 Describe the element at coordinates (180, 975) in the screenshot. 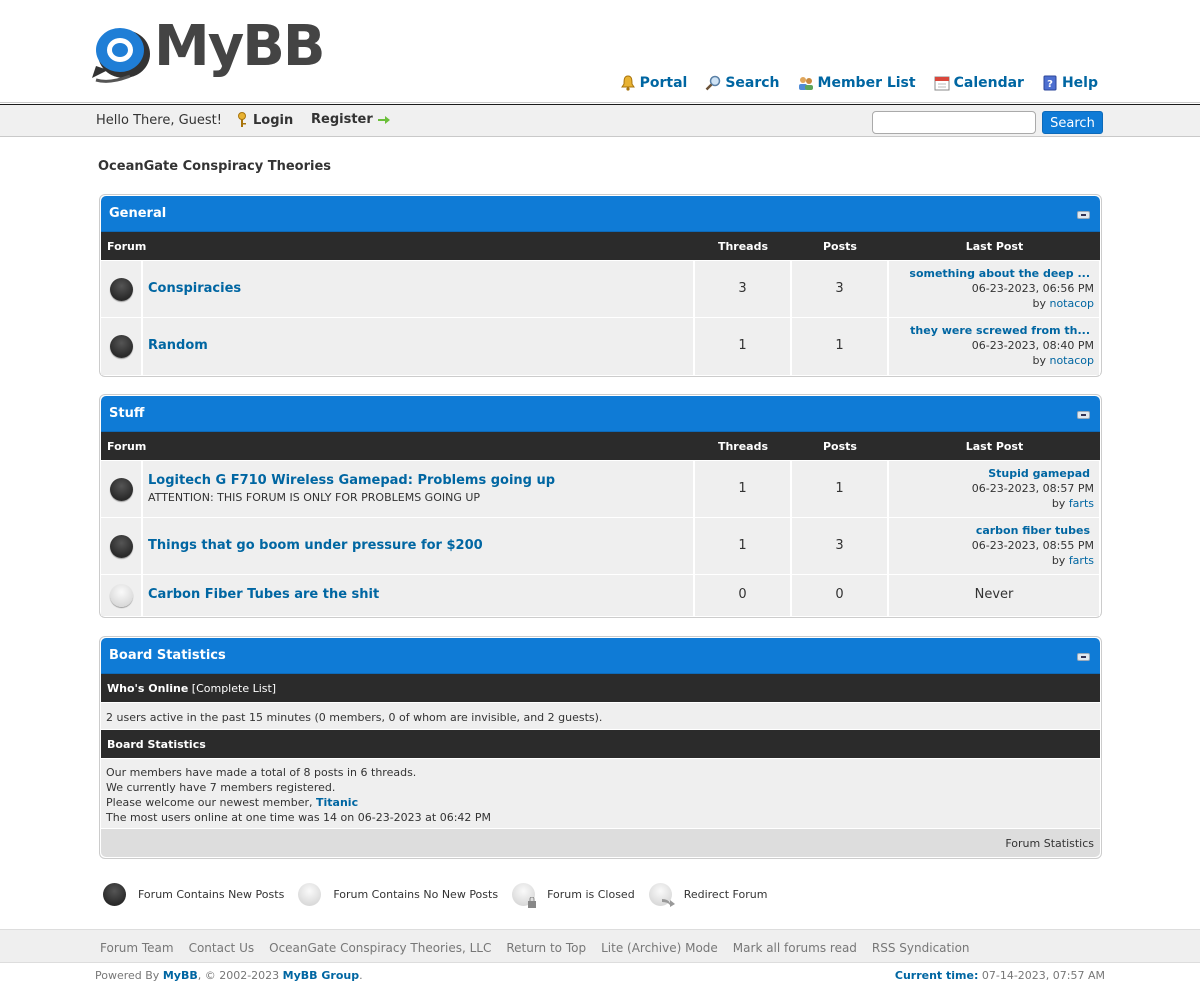

I see `mybb-link: MyBB` at that location.